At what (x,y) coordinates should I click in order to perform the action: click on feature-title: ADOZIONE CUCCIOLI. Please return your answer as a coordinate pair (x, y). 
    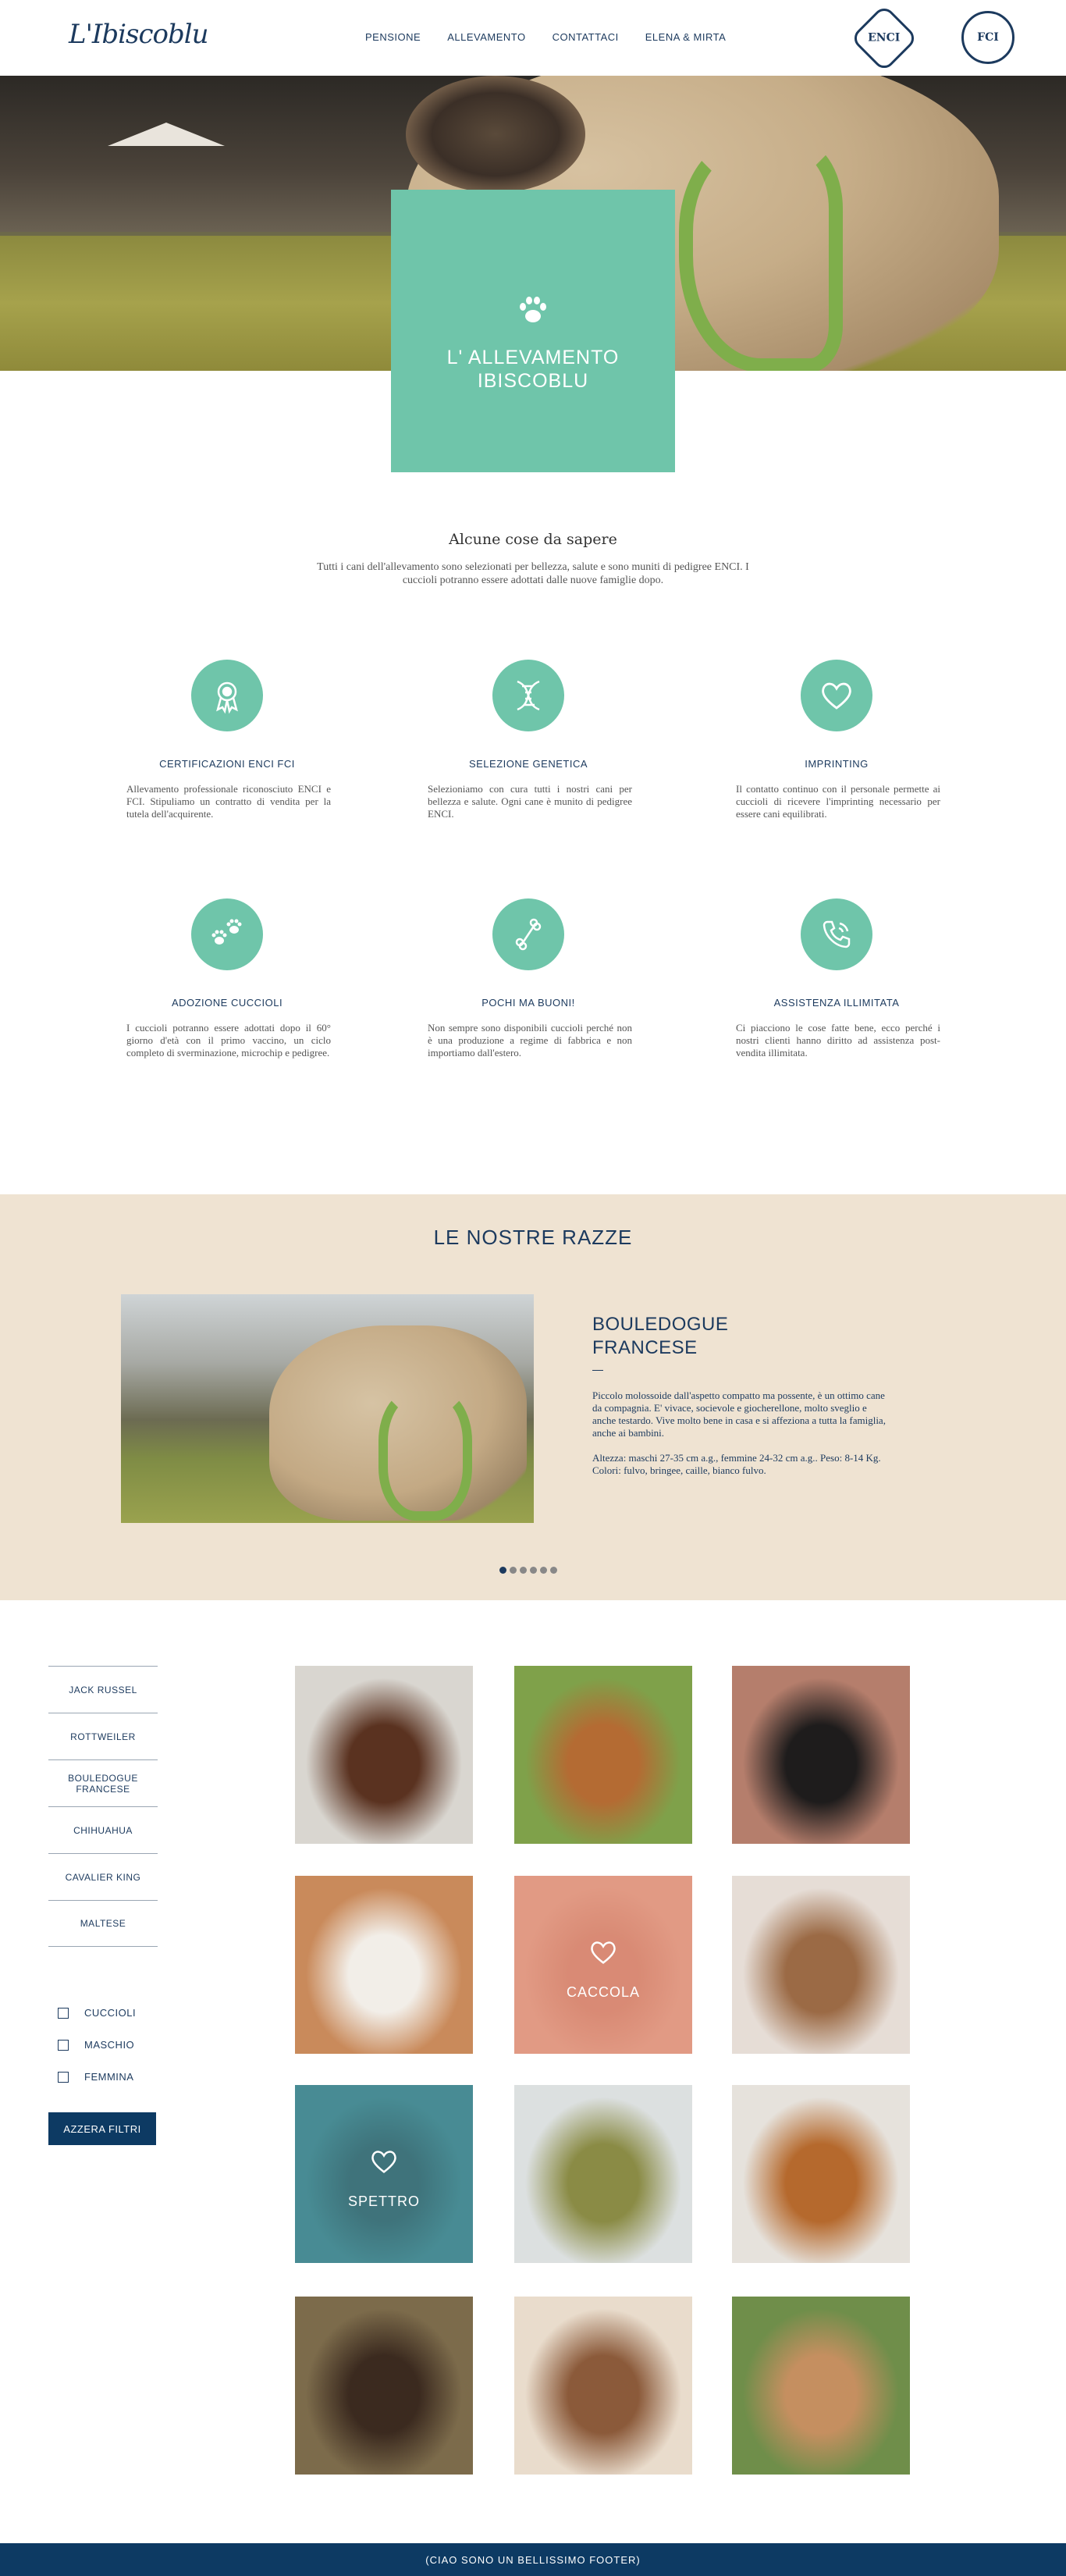
    Looking at the image, I should click on (227, 1003).